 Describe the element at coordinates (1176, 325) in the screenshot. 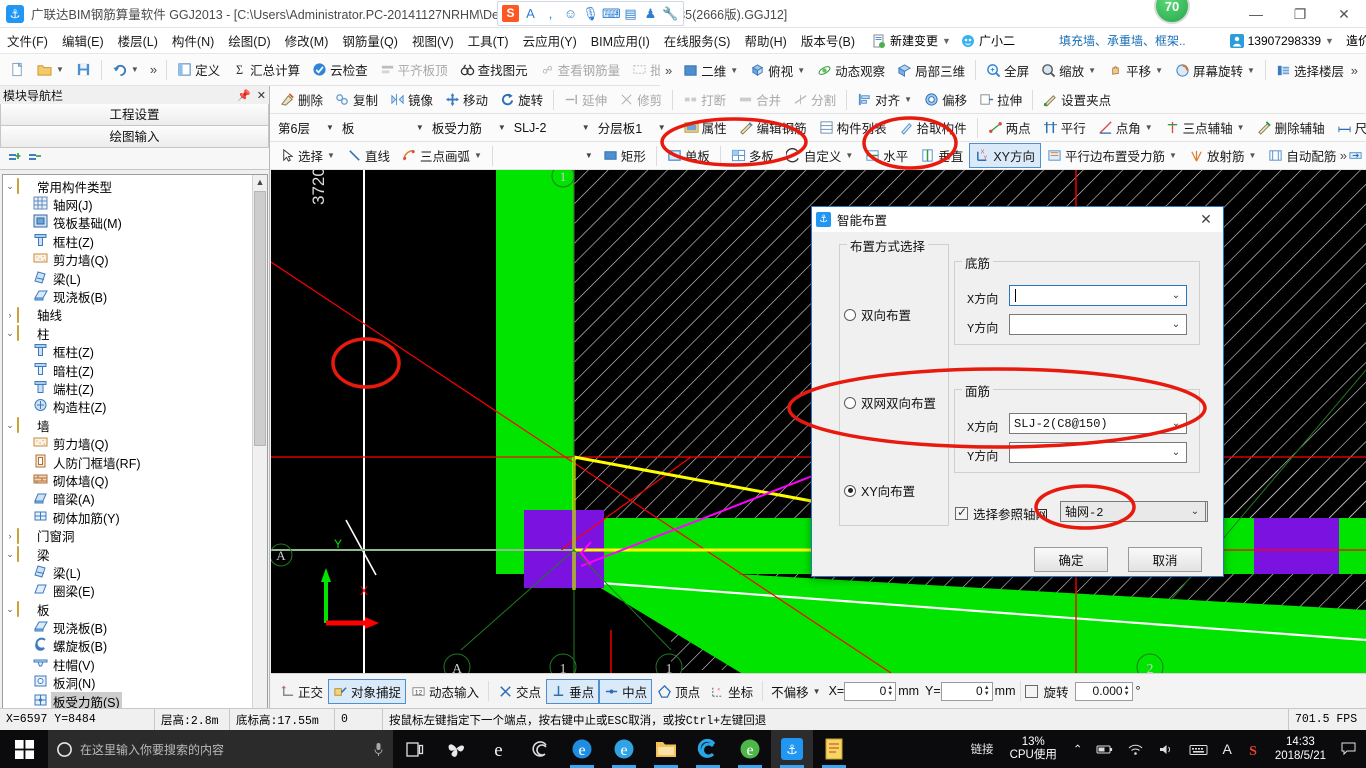

I see `bottom-y-chevron-down-icon: ⌄` at that location.